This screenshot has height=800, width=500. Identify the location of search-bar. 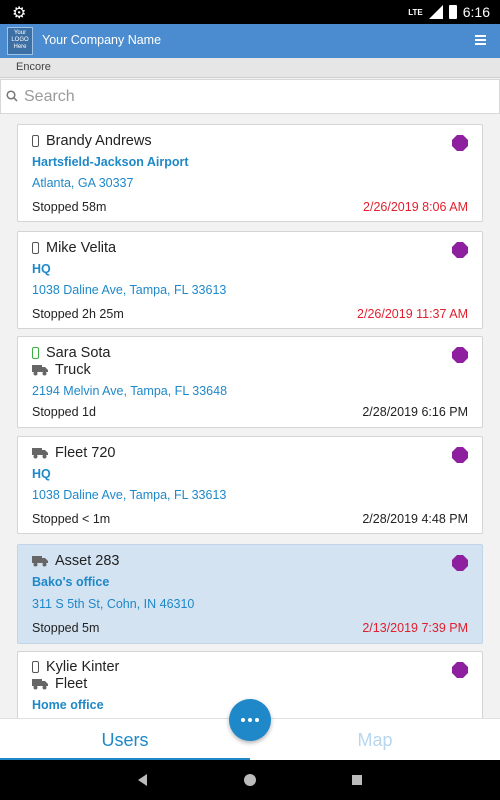
(250, 96).